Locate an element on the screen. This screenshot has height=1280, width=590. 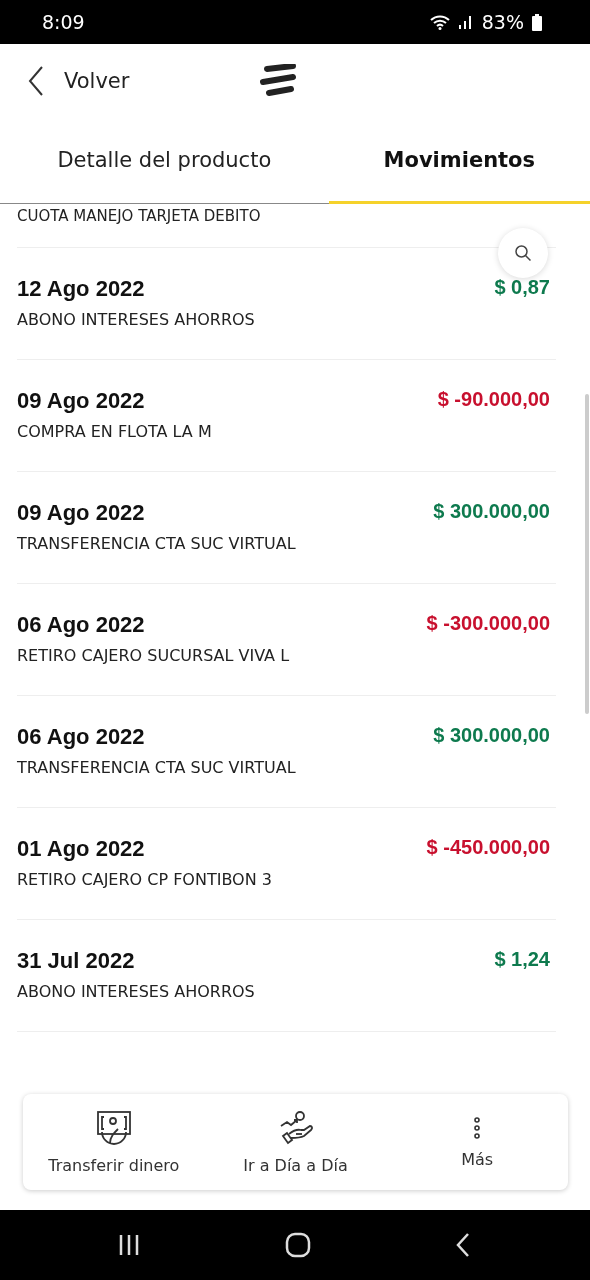
home-icon is located at coordinates (298, 1245).